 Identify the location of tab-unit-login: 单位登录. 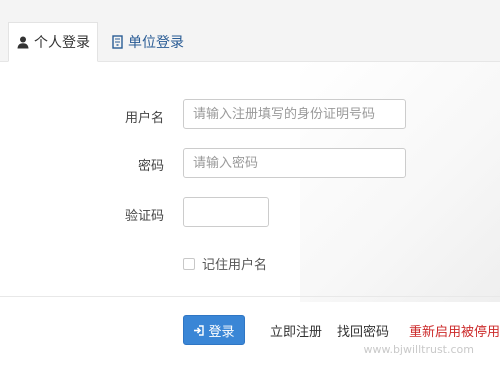
(151, 42).